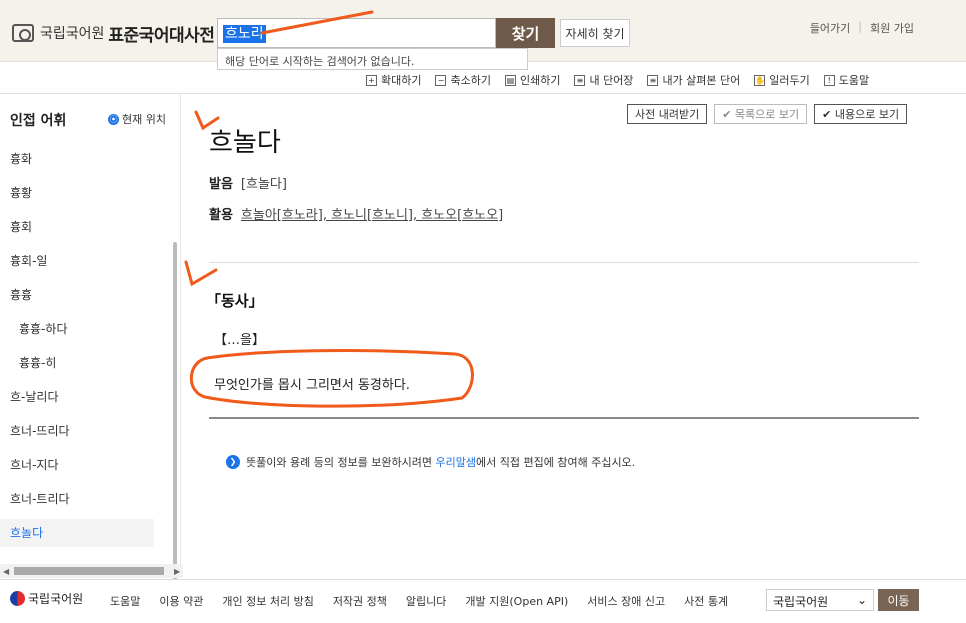  Describe the element at coordinates (239, 340) in the screenshot. I see `sentence-pattern: 【…을】` at that location.